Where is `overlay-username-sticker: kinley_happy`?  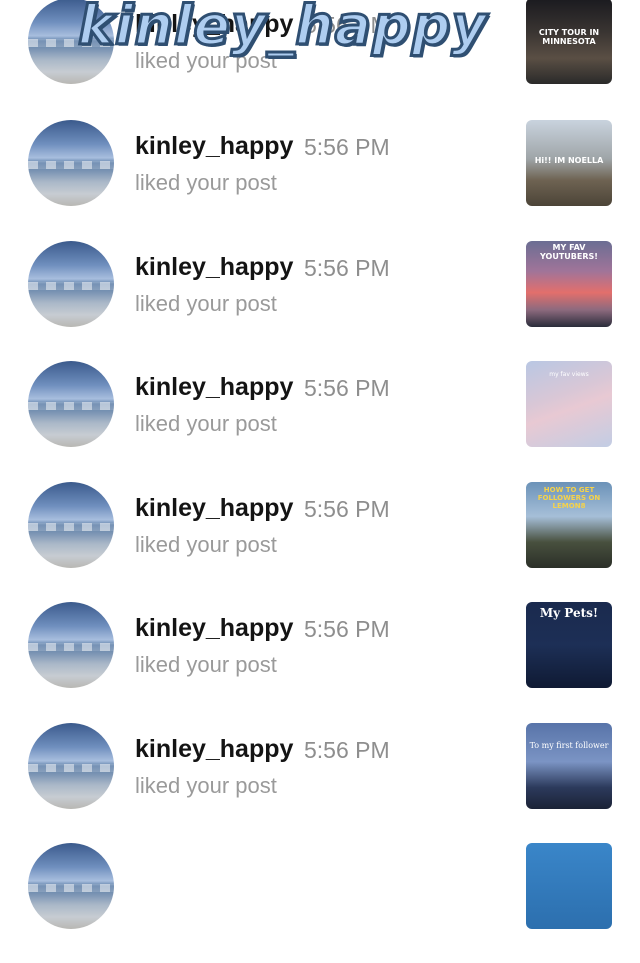 overlay-username-sticker: kinley_happy is located at coordinates (283, 29).